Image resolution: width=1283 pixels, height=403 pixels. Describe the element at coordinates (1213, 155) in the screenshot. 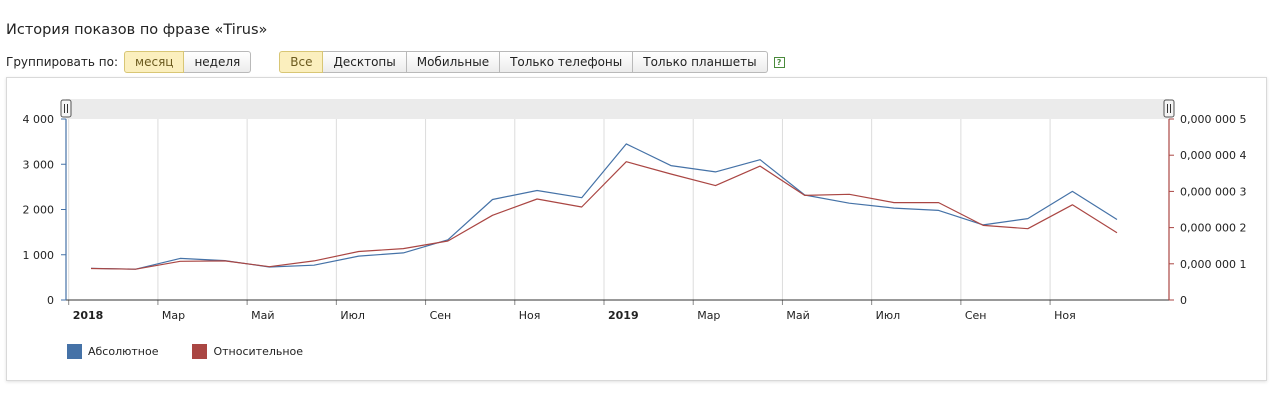

I see `y-right-tick-label: 0,000 000 4` at that location.